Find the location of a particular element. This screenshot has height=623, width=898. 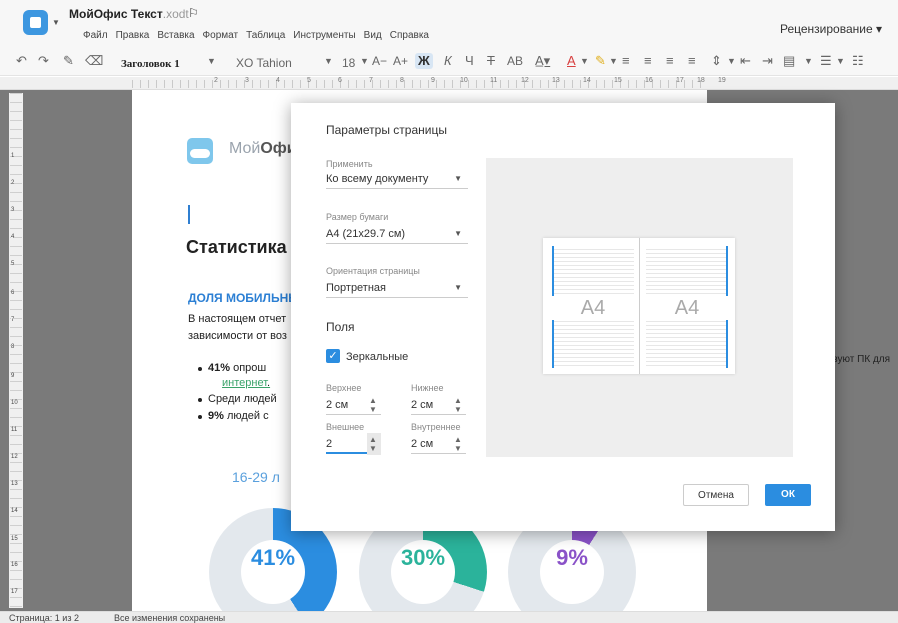

flag-icon: ⚐ is located at coordinates (193, 13).